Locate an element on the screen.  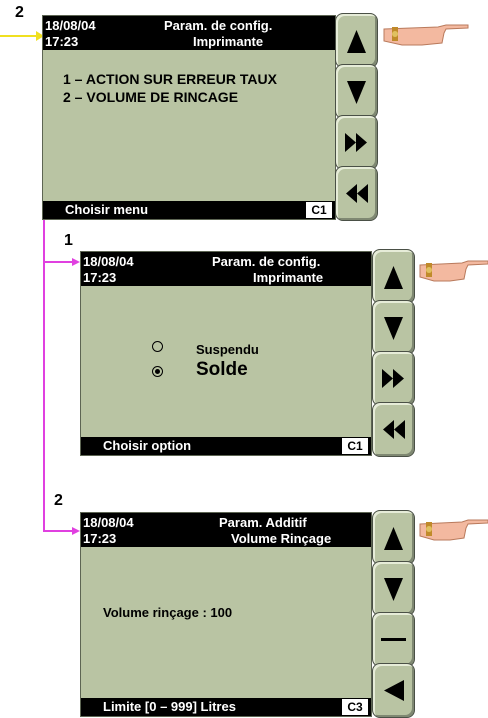
radio-solde is located at coordinates (157, 371).